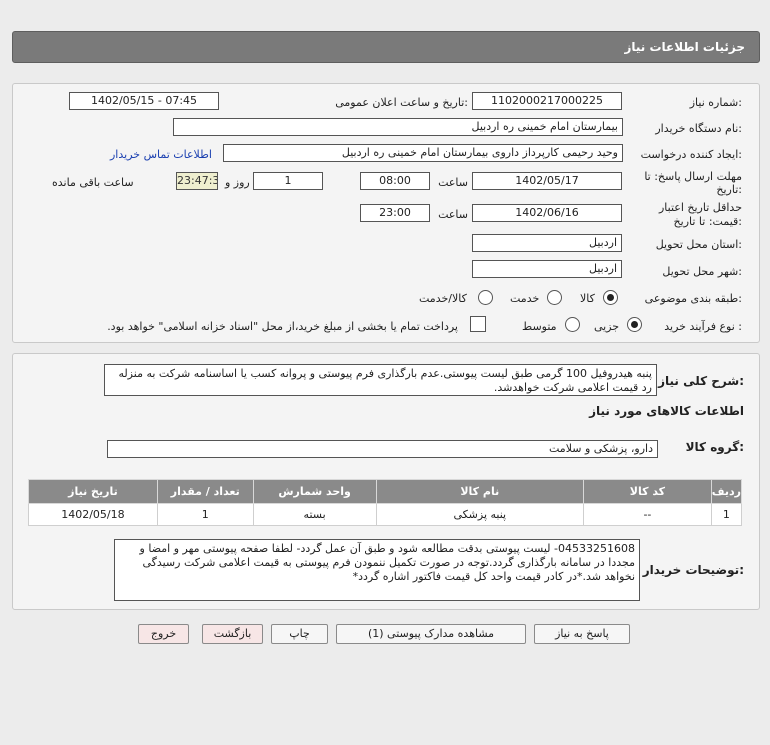 The width and height of the screenshot is (770, 745). What do you see at coordinates (698, 244) in the screenshot?
I see `province-label: استان محل تحویل:` at bounding box center [698, 244].